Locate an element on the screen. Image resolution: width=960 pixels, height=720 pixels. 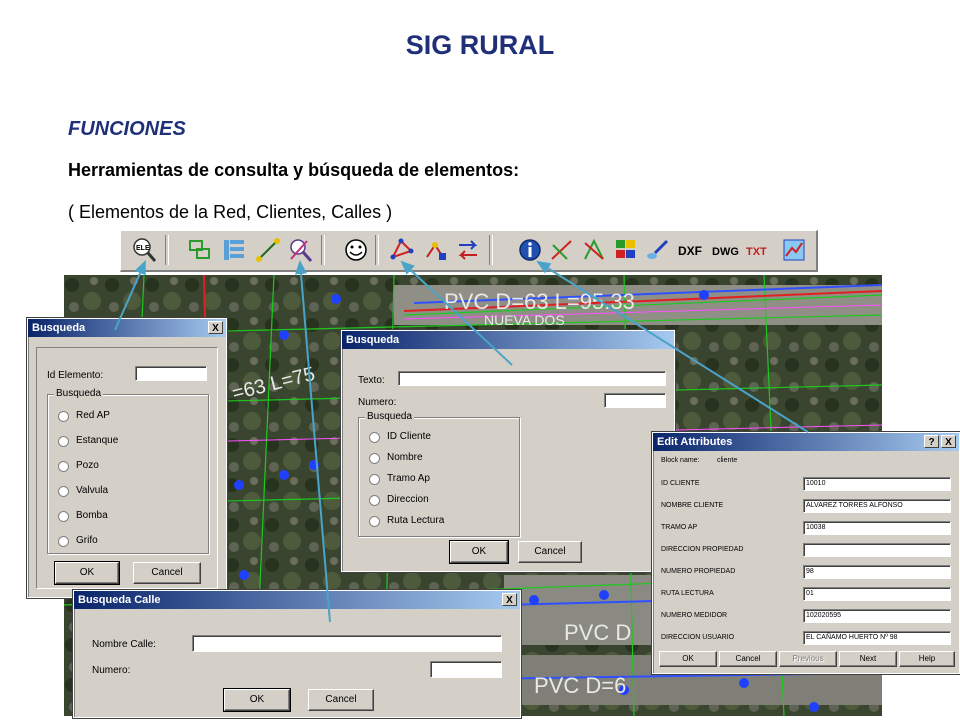
radio-tramo-ap is located at coordinates (374, 479).